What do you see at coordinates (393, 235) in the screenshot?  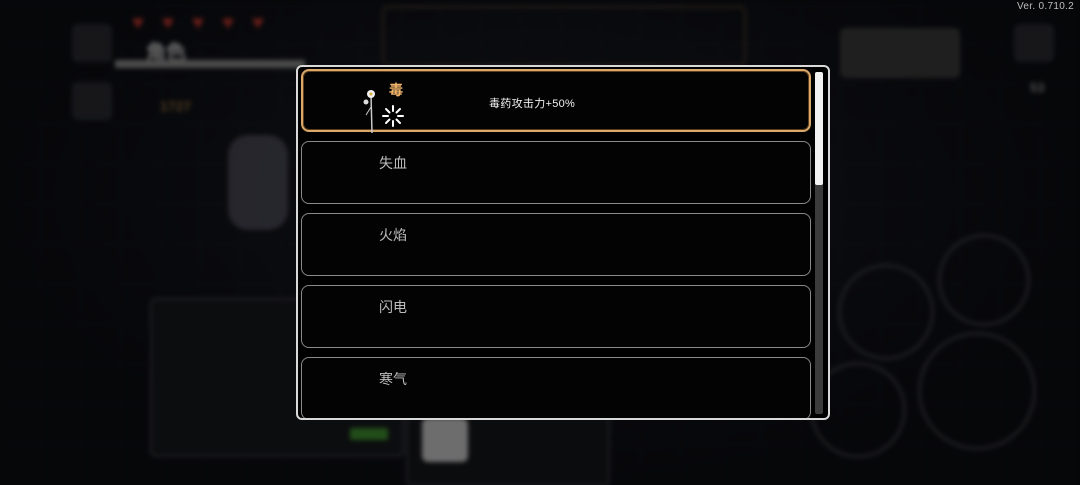 I see `item-title: 火焰` at bounding box center [393, 235].